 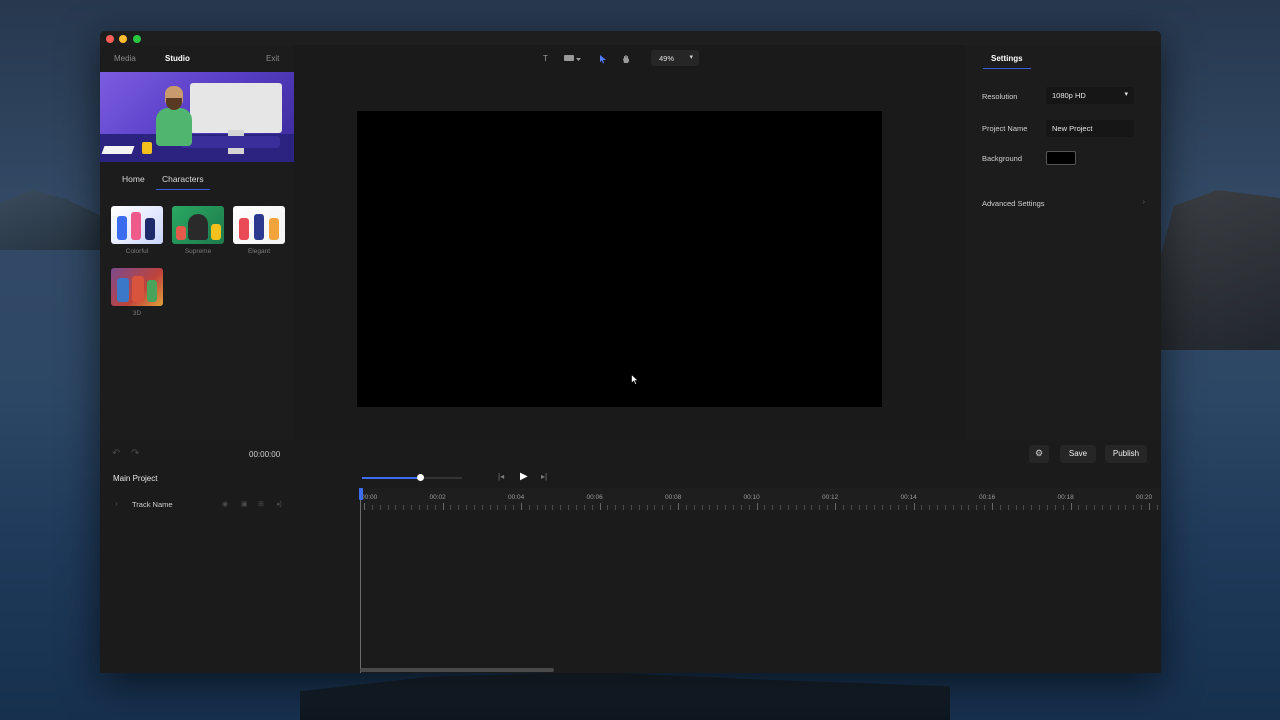 I want to click on wallpaper-rock-right, so click(x=1217, y=270).